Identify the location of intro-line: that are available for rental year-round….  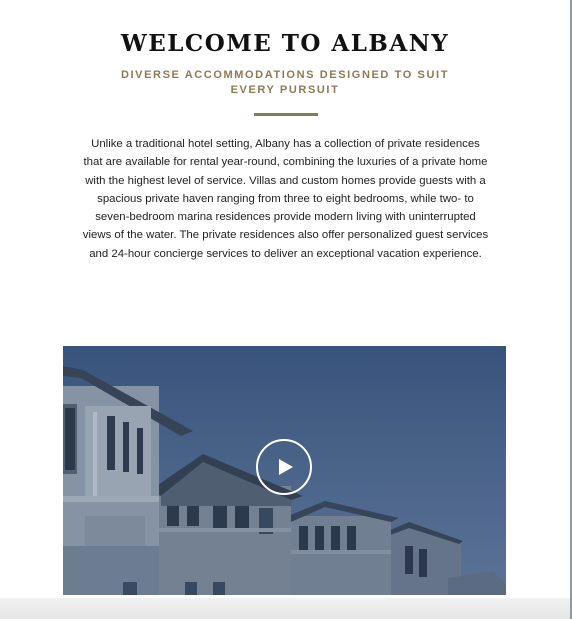
(285, 162).